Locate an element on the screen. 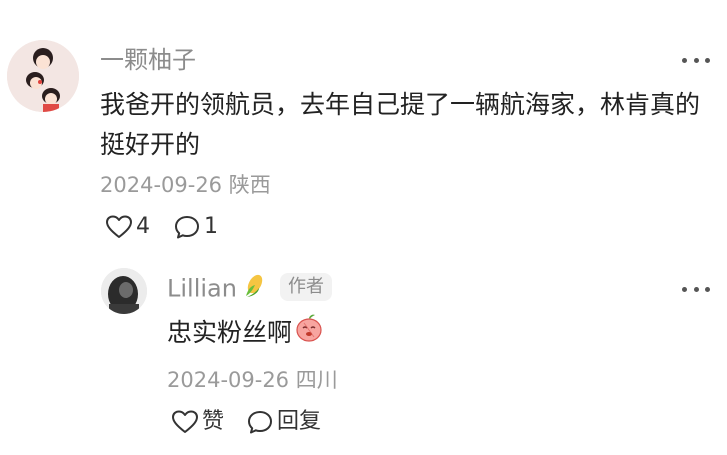 This screenshot has height=455, width=727. reply-like-label: 赞 is located at coordinates (213, 421).